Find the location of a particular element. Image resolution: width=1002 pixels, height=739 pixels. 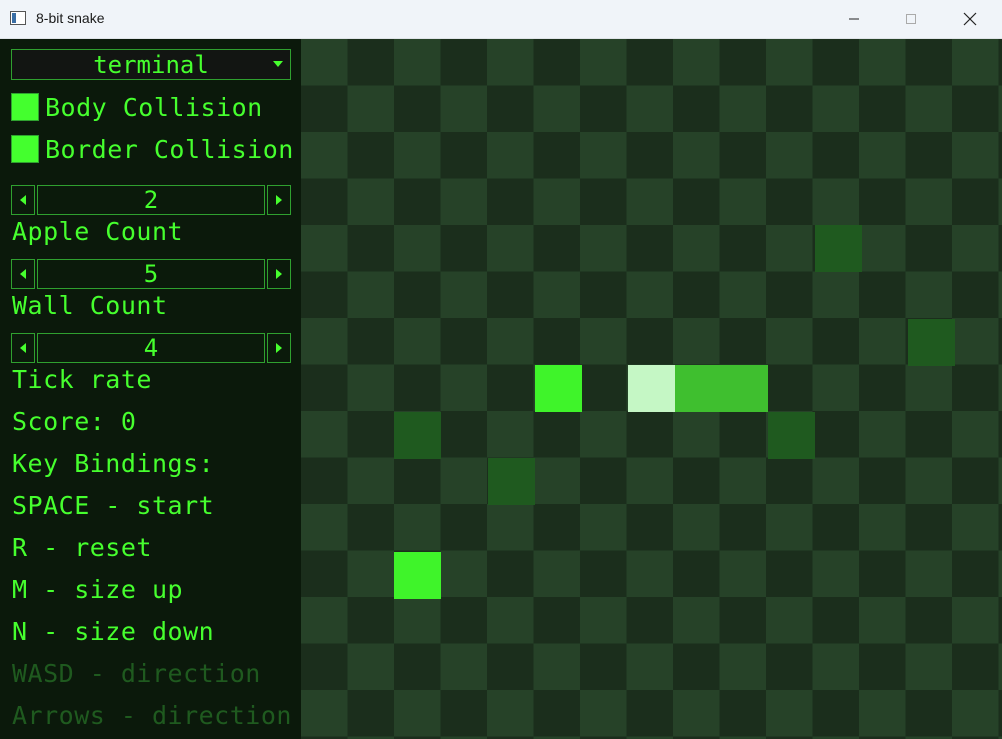

chevron-down-icon is located at coordinates (278, 64).